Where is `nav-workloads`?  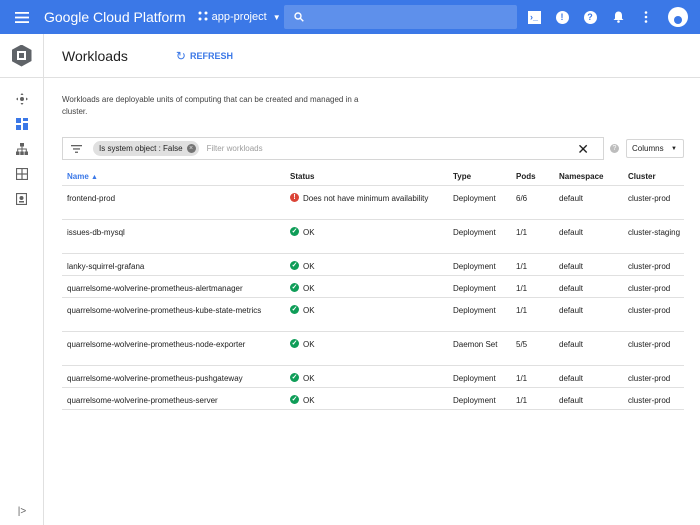
nav-workloads is located at coordinates (21, 123).